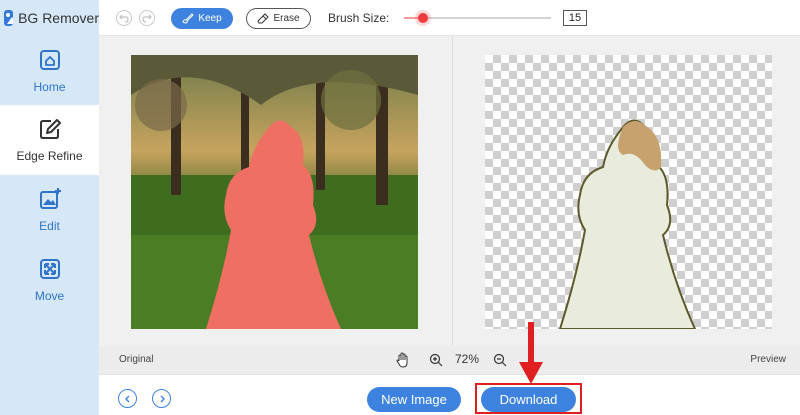  What do you see at coordinates (210, 18) in the screenshot?
I see `keep-label: Keep` at bounding box center [210, 18].